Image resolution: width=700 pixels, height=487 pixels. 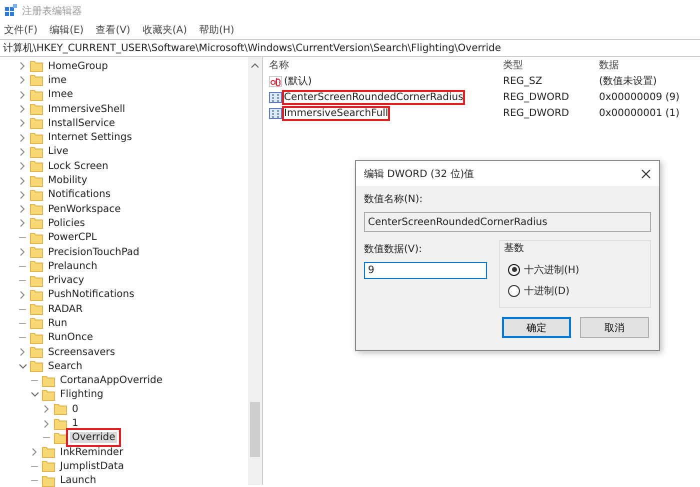 I want to click on value-name: CenterScreenRoundedCornerRadius, so click(x=374, y=97).